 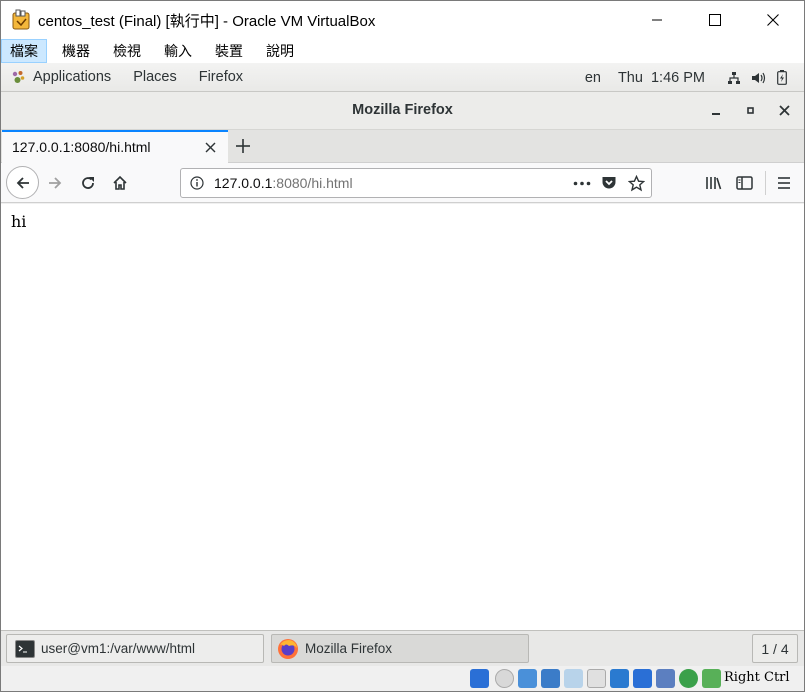 I want to click on taskbar-item-firefox: Mozilla Firefox, so click(x=400, y=648).